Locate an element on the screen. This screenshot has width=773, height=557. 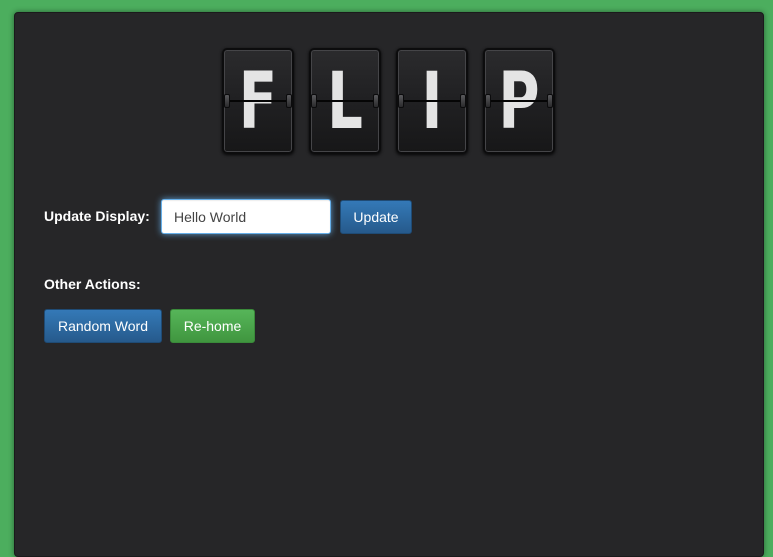
flip-tile: P is located at coordinates (519, 101).